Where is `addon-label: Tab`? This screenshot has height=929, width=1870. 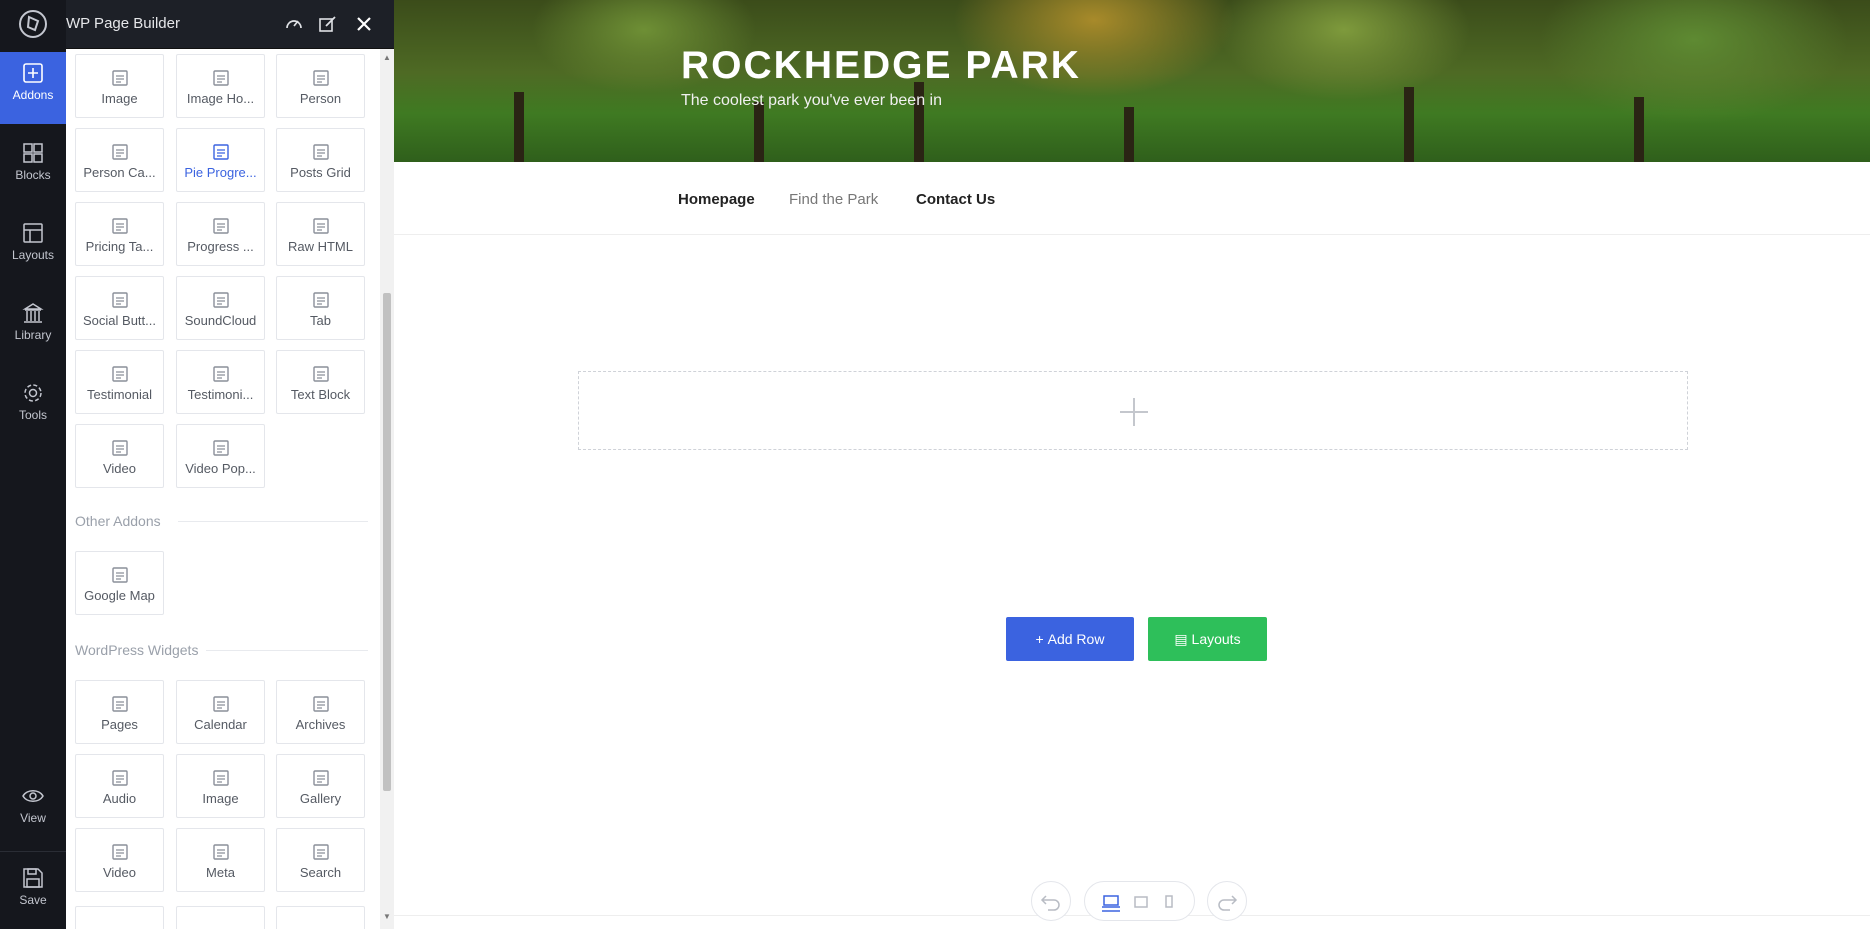
addon-label: Tab is located at coordinates (320, 320).